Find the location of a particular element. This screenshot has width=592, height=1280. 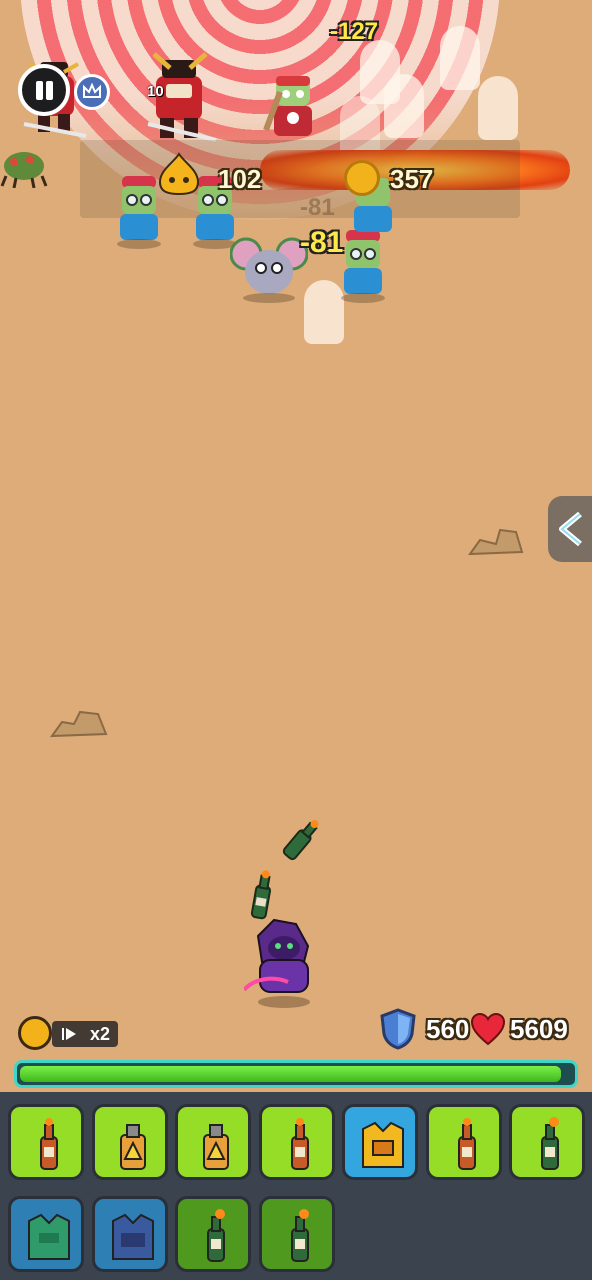

crown-coin-icon is located at coordinates (362, 178).